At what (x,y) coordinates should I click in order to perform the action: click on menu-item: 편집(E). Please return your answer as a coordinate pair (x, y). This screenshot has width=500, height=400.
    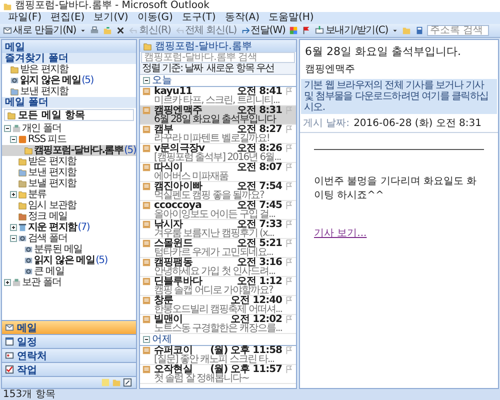
    Looking at the image, I should click on (67, 18).